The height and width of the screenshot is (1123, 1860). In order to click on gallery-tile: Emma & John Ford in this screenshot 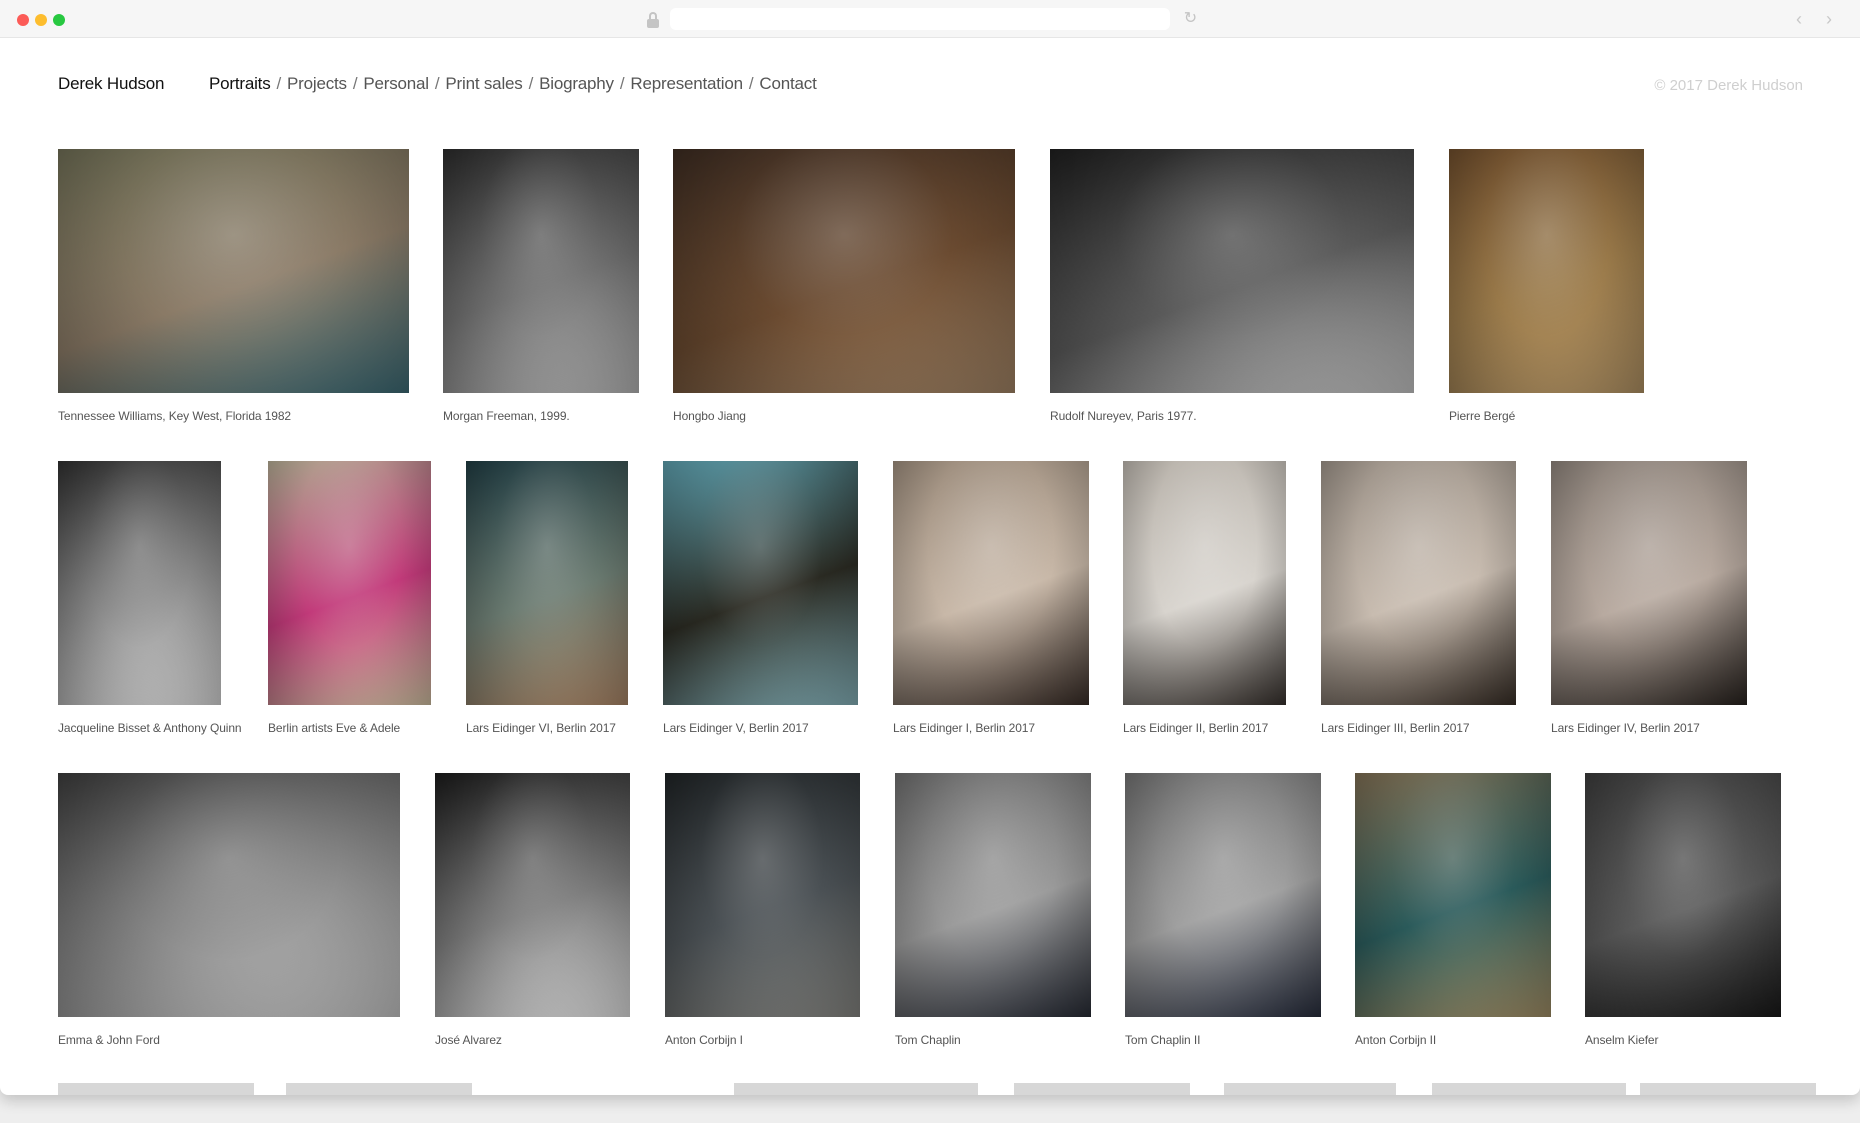, I will do `click(229, 916)`.